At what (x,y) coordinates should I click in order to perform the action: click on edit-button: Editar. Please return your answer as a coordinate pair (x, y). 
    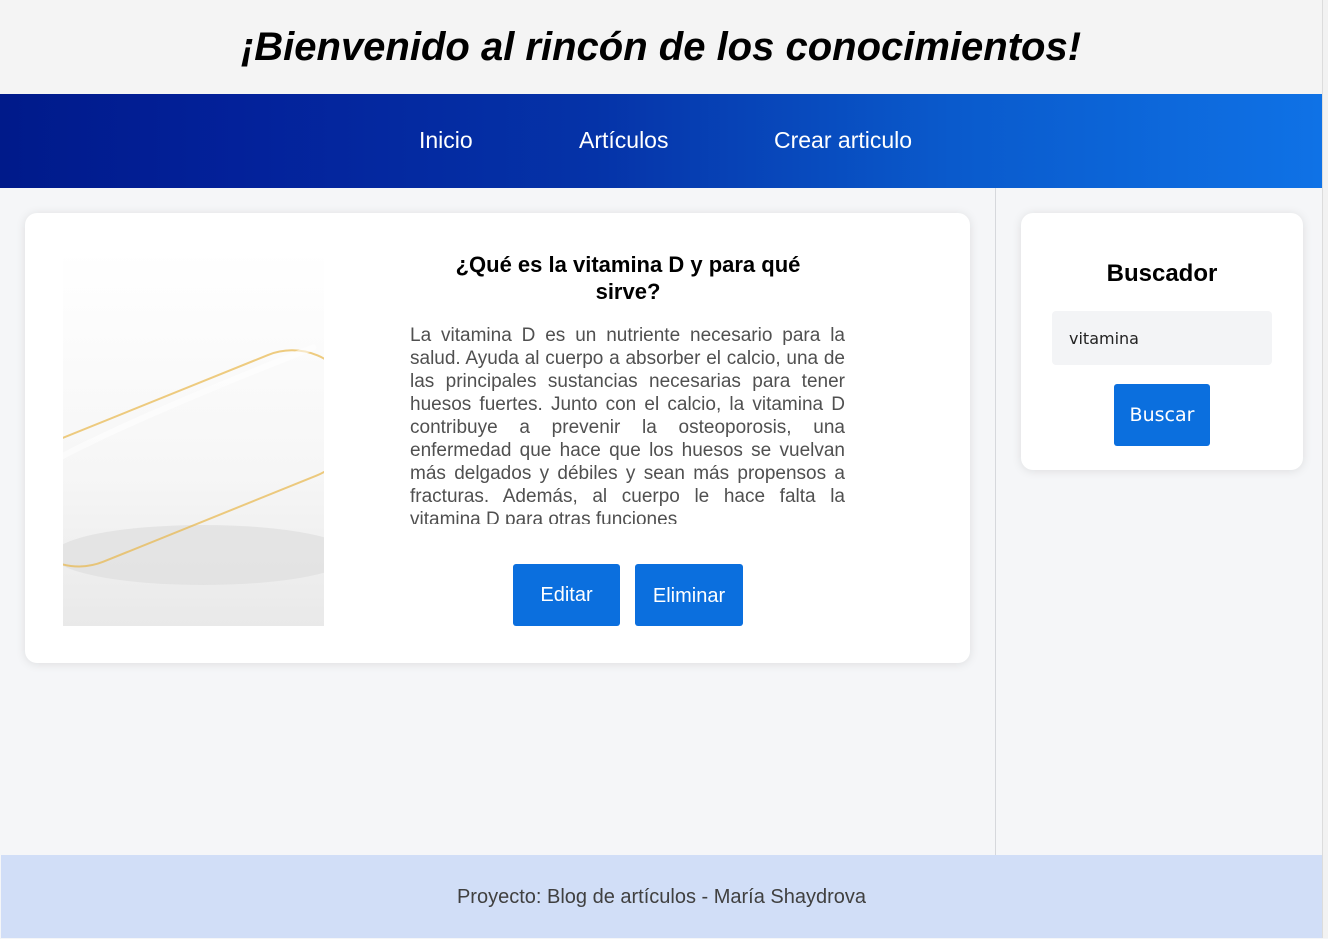
    Looking at the image, I should click on (566, 595).